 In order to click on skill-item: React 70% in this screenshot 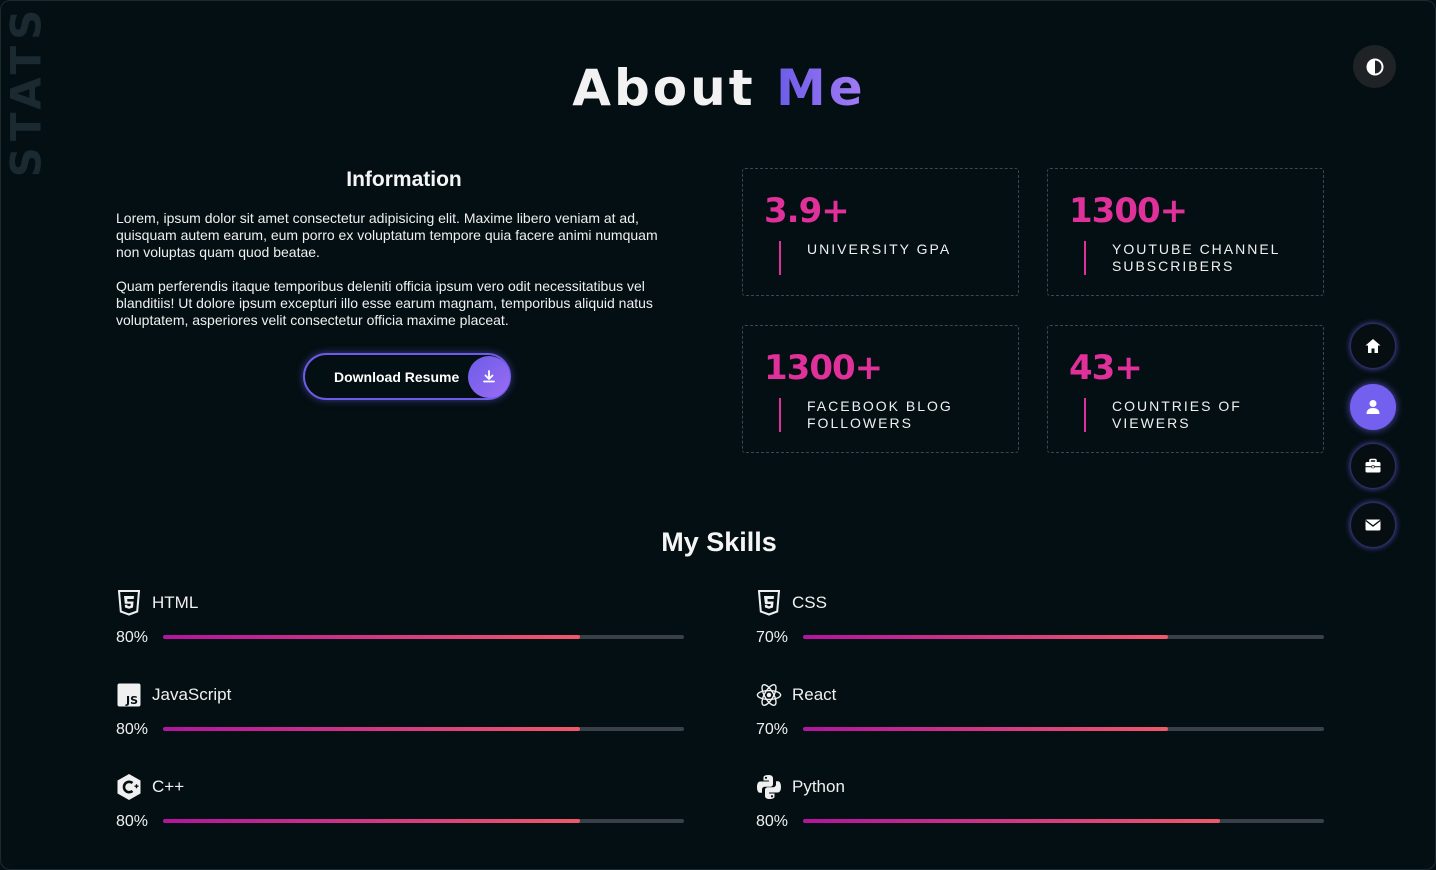, I will do `click(1041, 716)`.